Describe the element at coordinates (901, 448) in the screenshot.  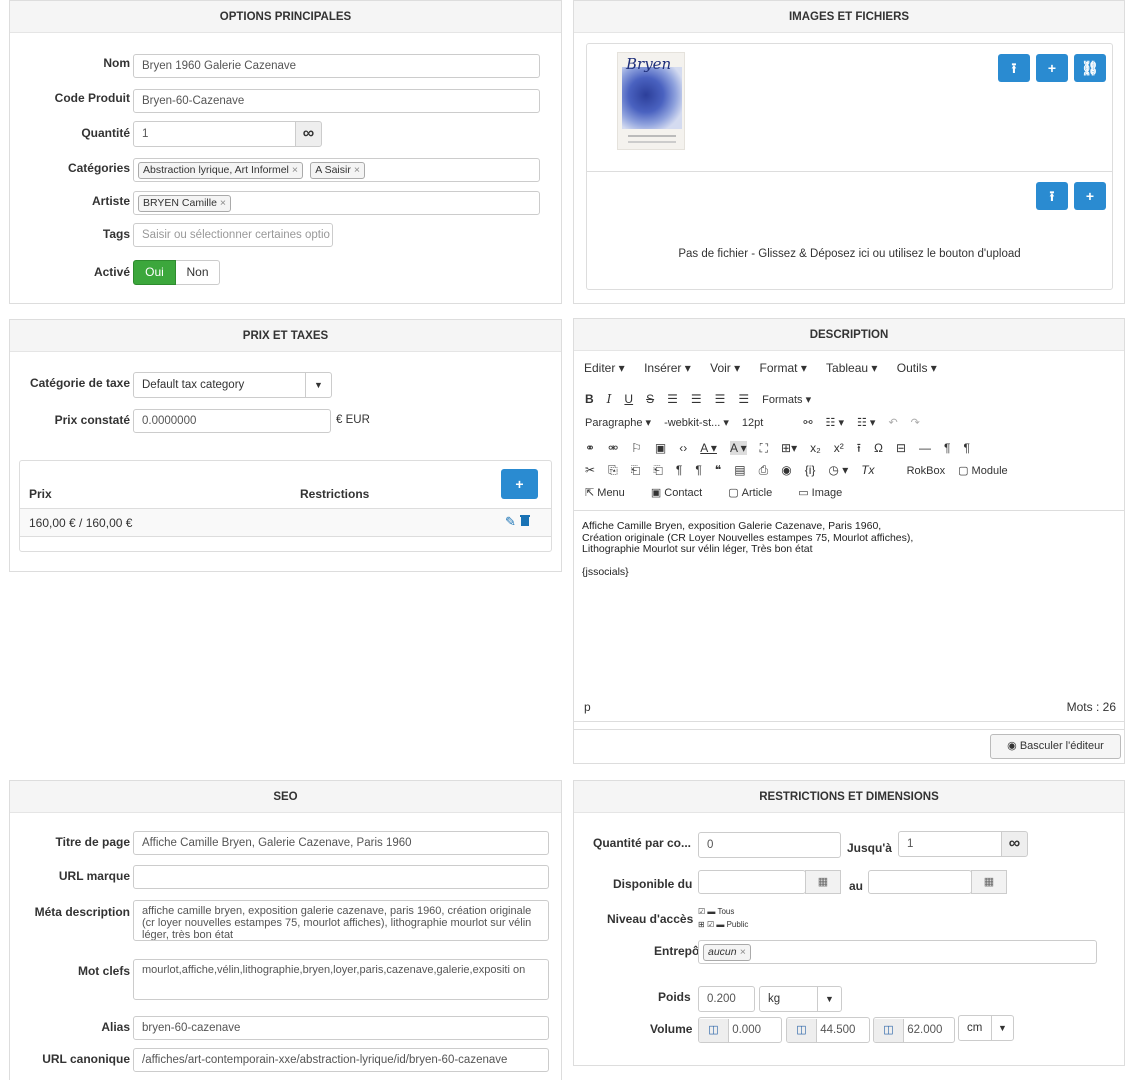
I see `media-icon: ⊟` at that location.